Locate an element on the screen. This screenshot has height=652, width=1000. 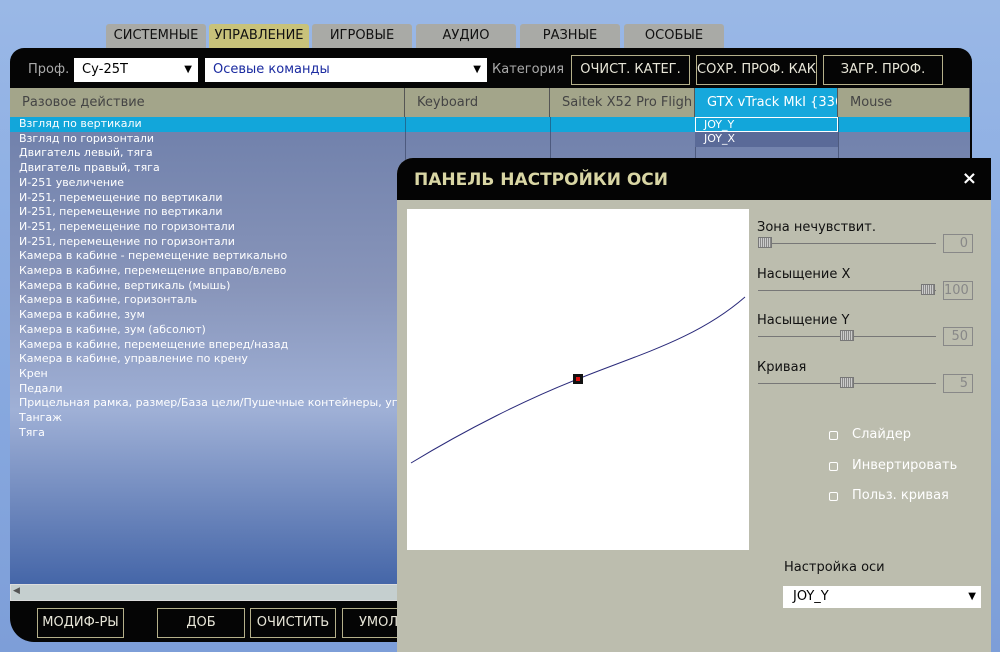
category-select: Осевые команды ▼ is located at coordinates (346, 70).